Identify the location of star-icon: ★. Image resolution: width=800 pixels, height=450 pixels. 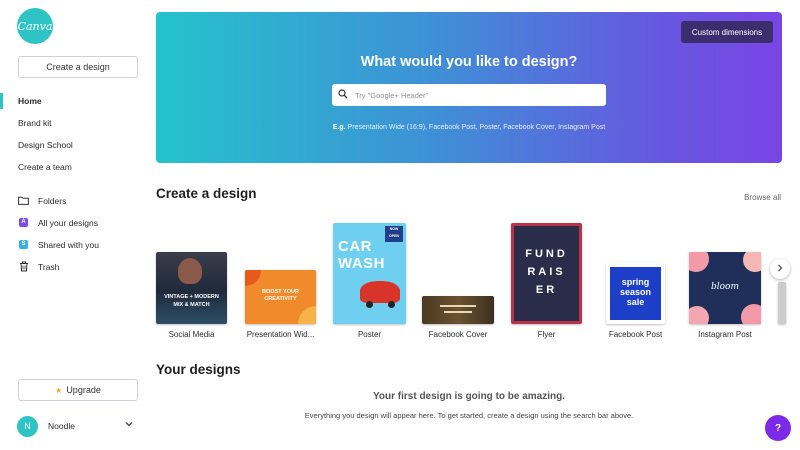
(59, 390).